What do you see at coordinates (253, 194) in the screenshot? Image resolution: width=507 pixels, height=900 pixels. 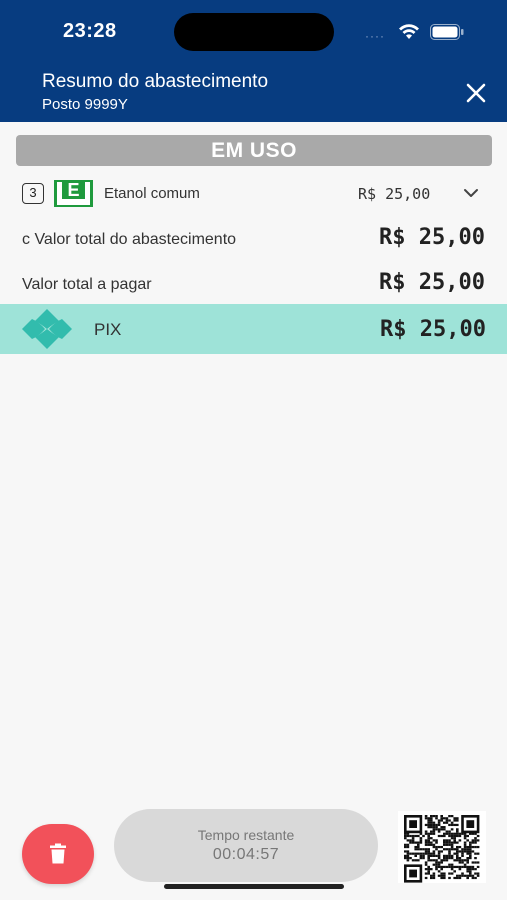 I see `fuel-item-row: 3 E Etanol comum R$ 25,00` at bounding box center [253, 194].